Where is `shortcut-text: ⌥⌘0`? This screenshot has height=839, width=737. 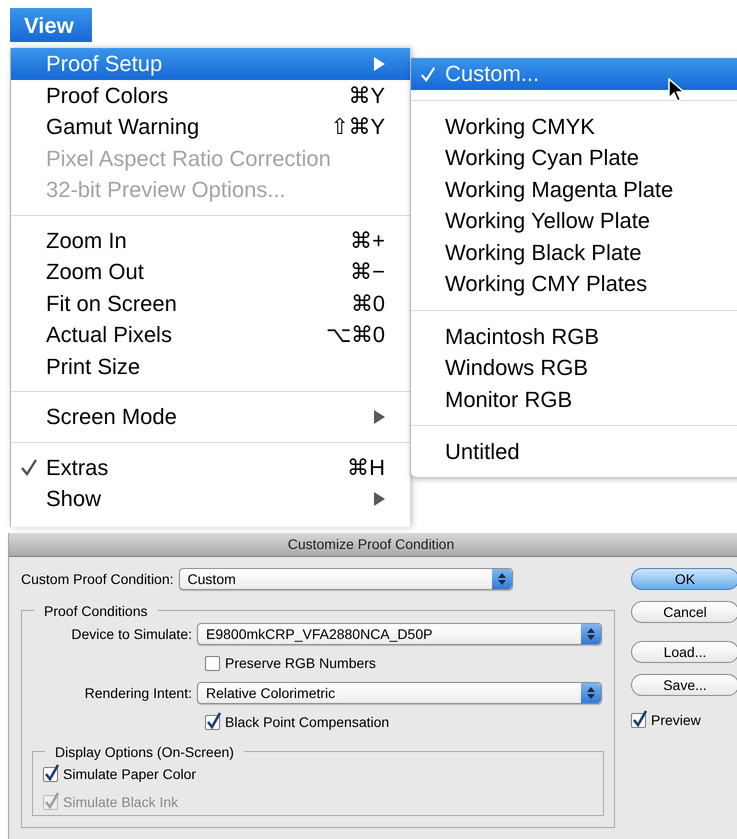
shortcut-text: ⌥⌘0 is located at coordinates (355, 335).